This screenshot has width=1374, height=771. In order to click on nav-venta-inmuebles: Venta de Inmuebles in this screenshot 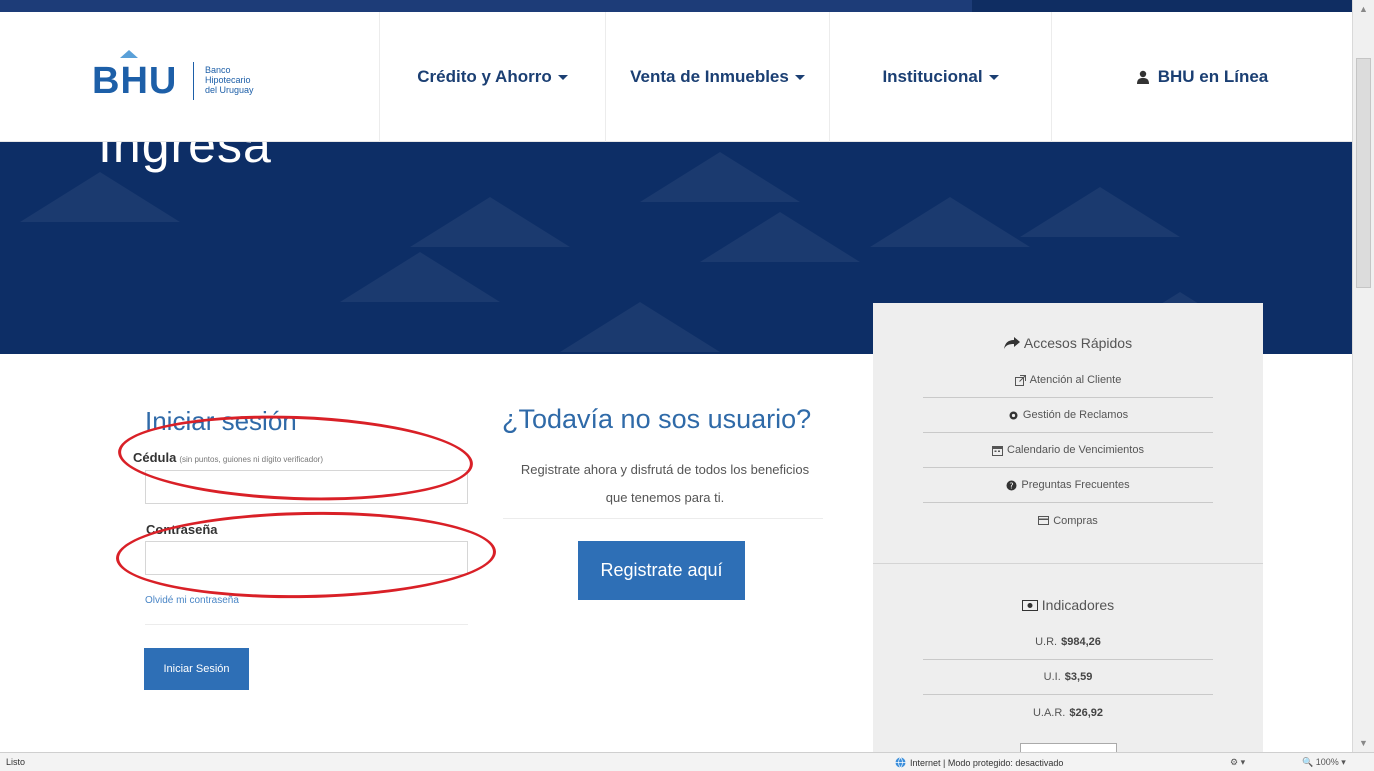, I will do `click(718, 77)`.